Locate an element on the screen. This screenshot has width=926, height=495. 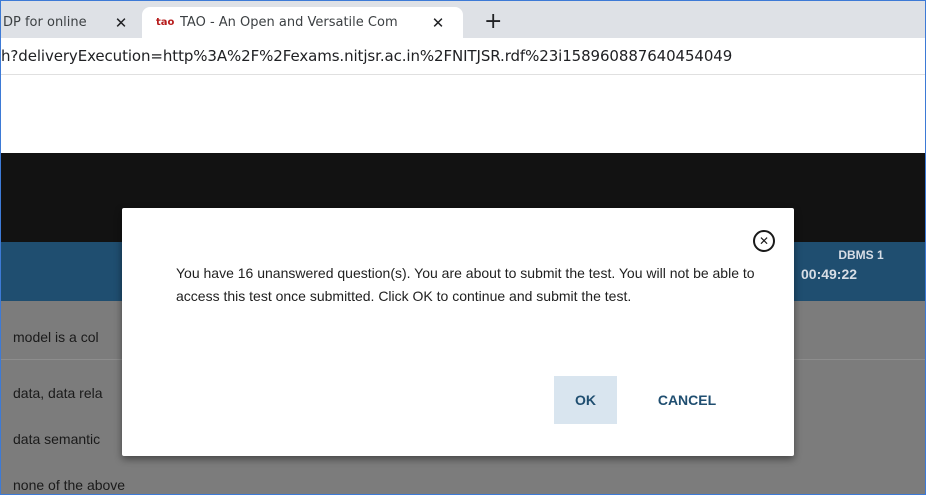
tab-tao: tao TAO - An Open and Versatile Com ✕ is located at coordinates (302, 22).